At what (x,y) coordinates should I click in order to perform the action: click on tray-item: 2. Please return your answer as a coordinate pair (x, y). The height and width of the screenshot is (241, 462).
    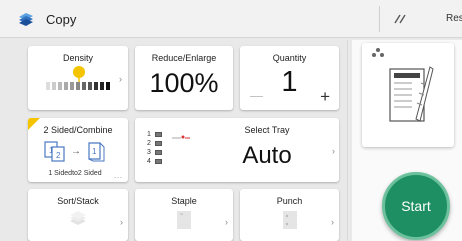
    Looking at the image, I should click on (154, 143).